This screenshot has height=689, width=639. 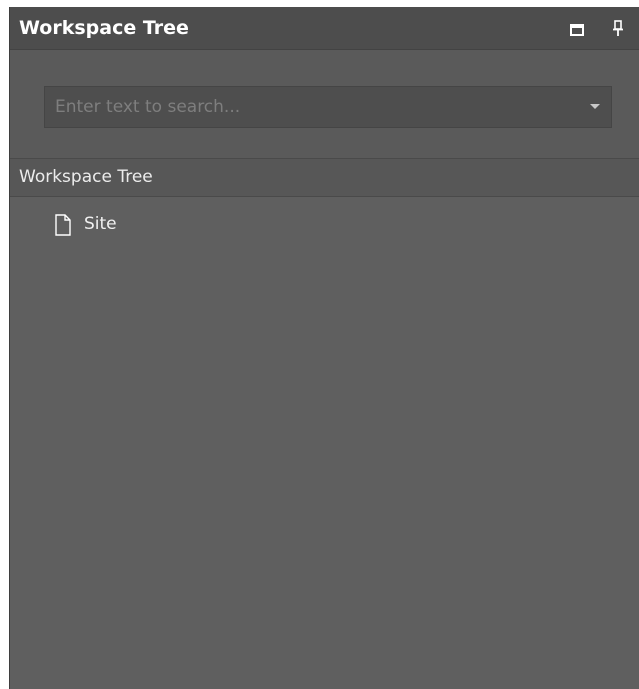 What do you see at coordinates (63, 225) in the screenshot?
I see `page-icon` at bounding box center [63, 225].